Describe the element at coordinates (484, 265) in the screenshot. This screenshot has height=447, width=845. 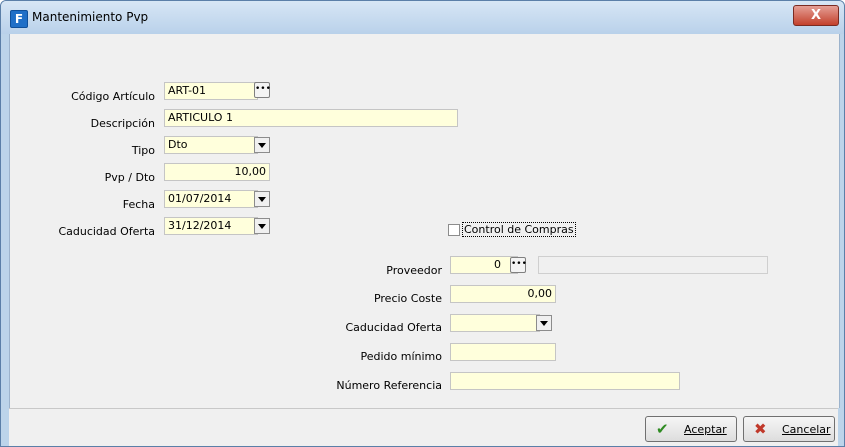
I see `proveedor-field: 0` at that location.